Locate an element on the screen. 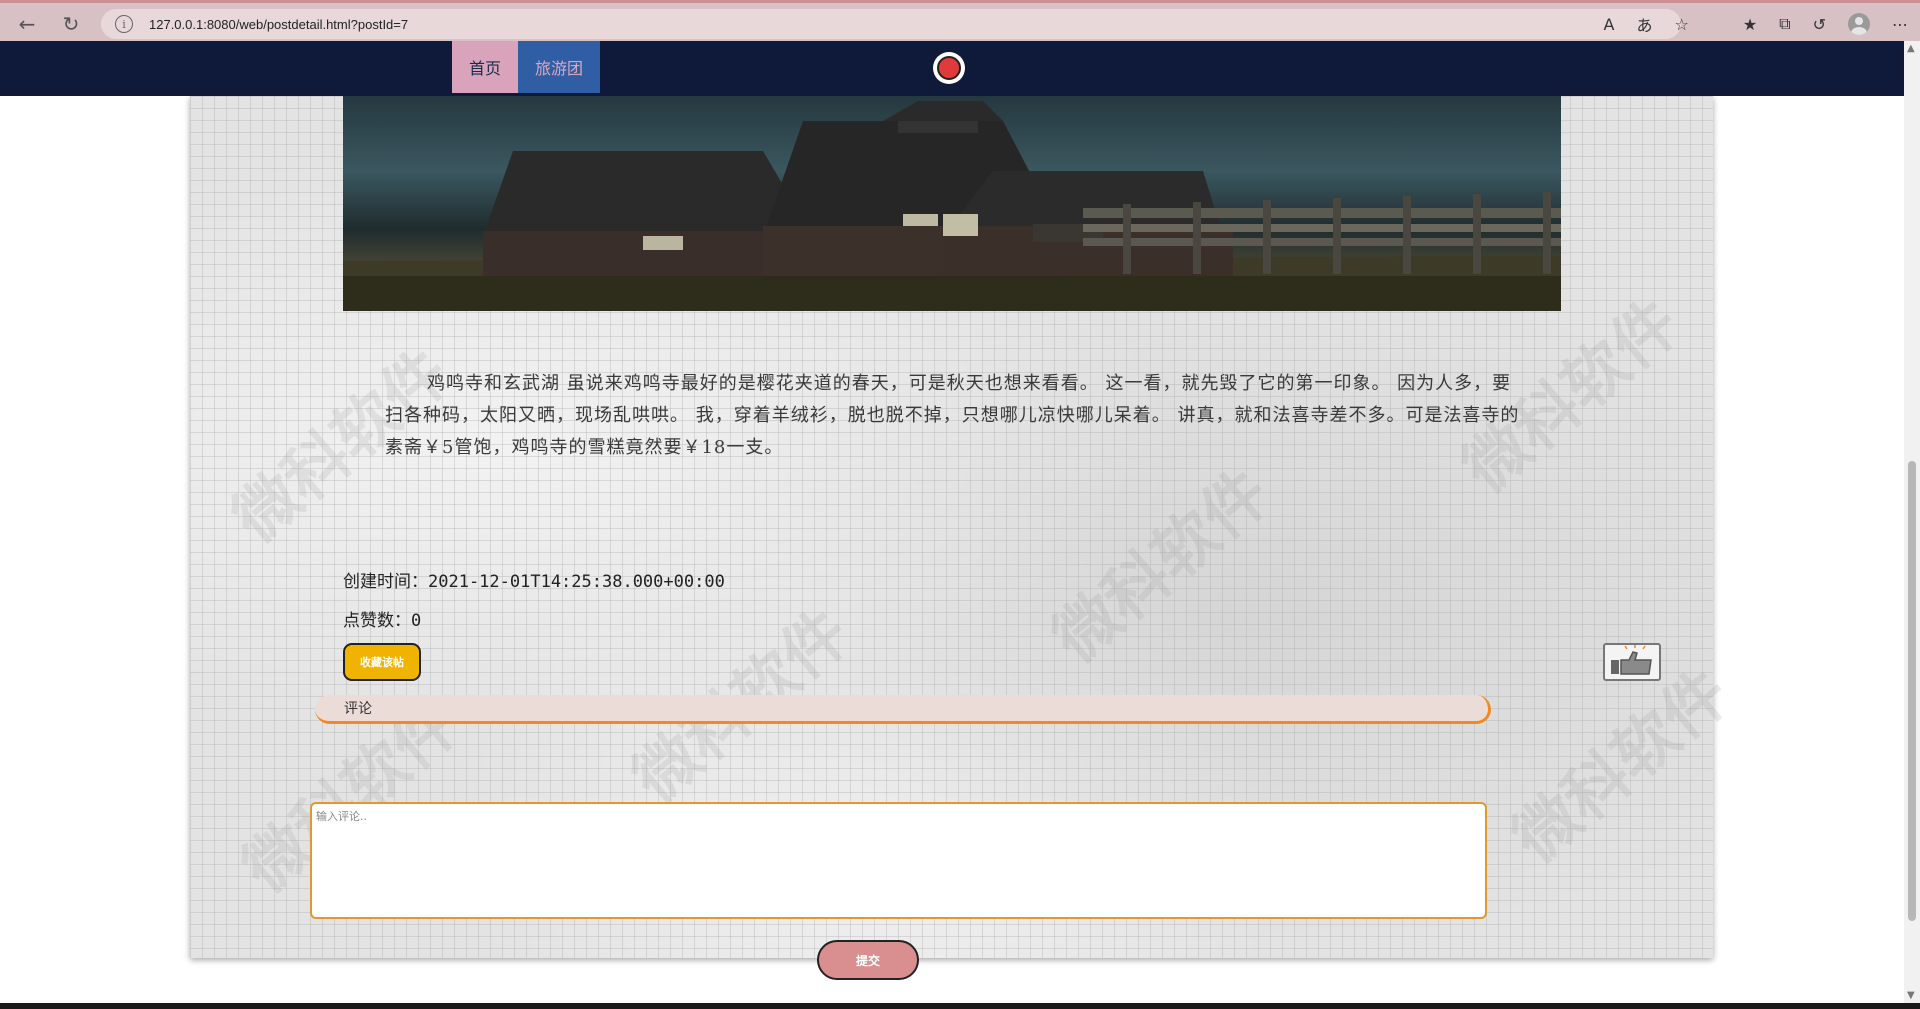 The height and width of the screenshot is (1009, 1920). site-info-icon: i is located at coordinates (124, 24).